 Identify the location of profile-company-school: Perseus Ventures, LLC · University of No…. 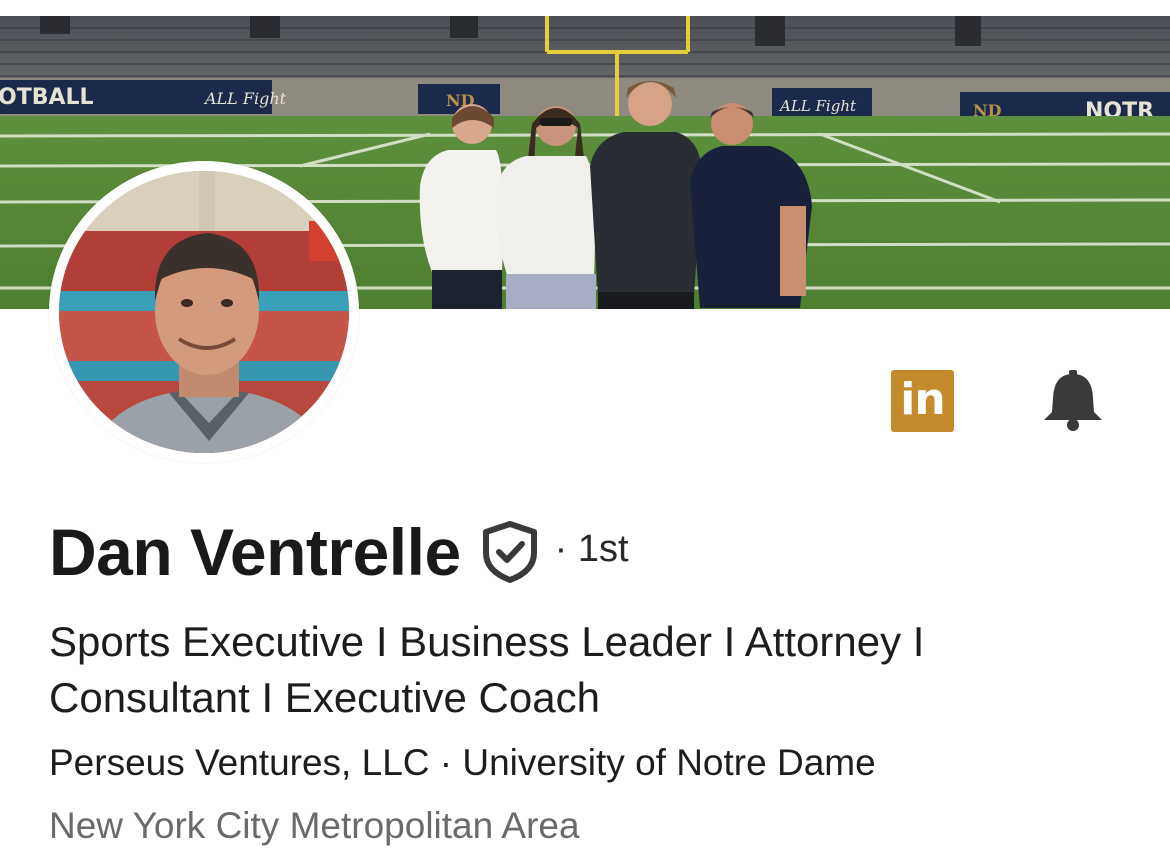
(462, 763).